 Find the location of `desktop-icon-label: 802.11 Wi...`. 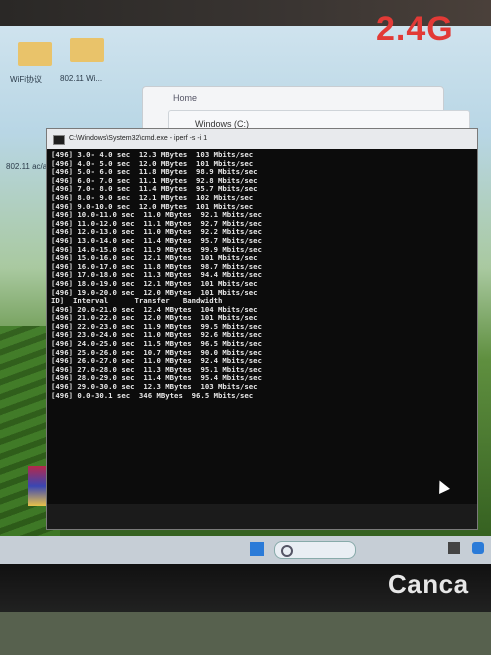

desktop-icon-label: 802.11 Wi... is located at coordinates (81, 78).